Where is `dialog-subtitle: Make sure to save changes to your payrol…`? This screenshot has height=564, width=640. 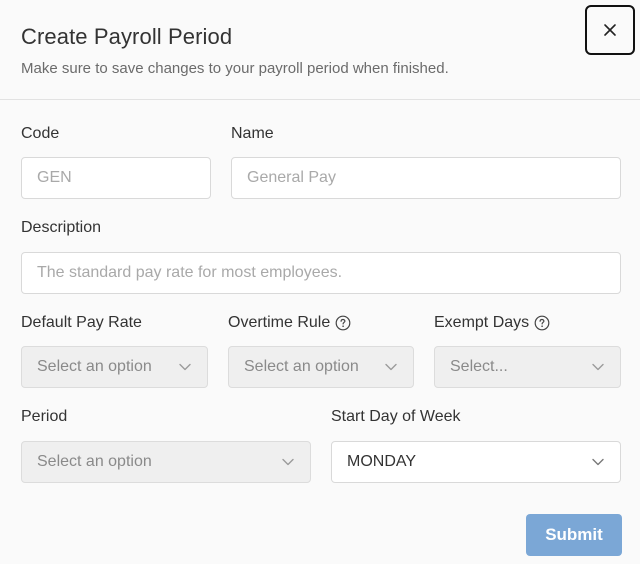 dialog-subtitle: Make sure to save changes to your payrol… is located at coordinates (235, 68).